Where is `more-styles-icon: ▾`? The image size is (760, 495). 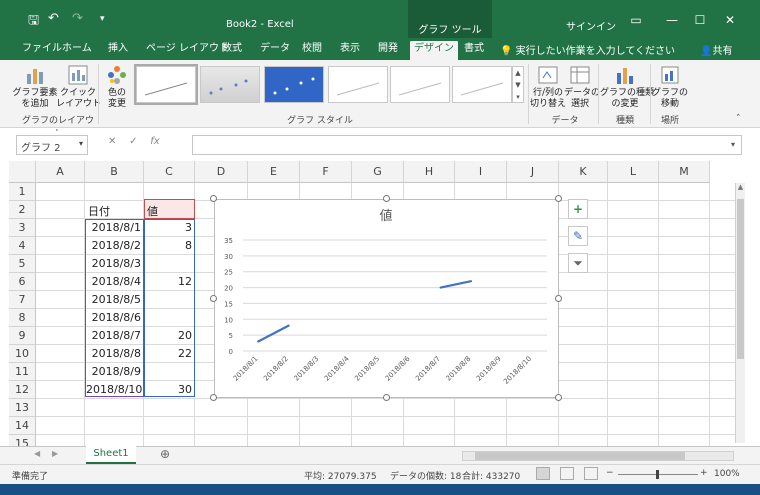
more-styles-icon: ▾ is located at coordinates (518, 97).